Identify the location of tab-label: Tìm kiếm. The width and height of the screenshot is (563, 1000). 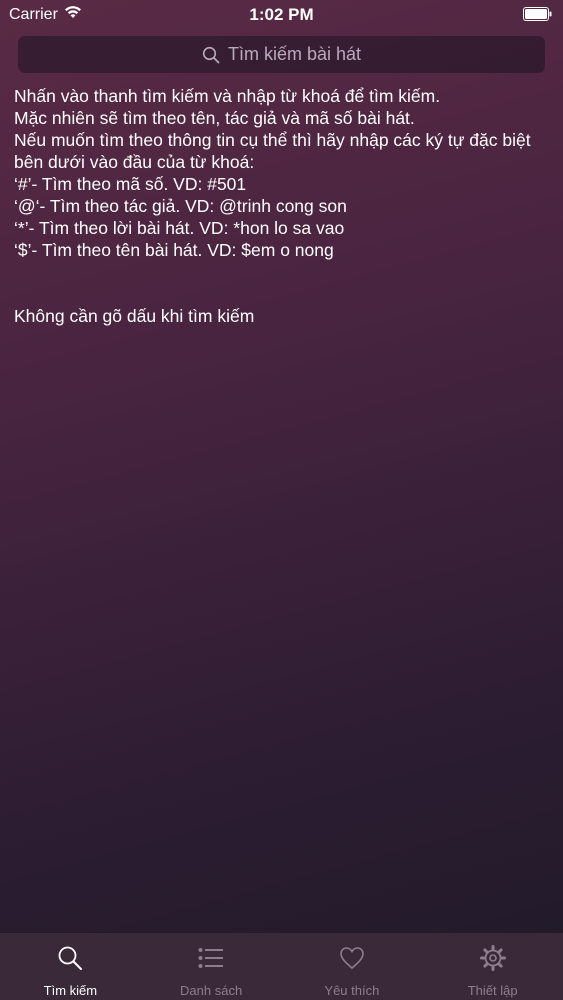
(70, 990).